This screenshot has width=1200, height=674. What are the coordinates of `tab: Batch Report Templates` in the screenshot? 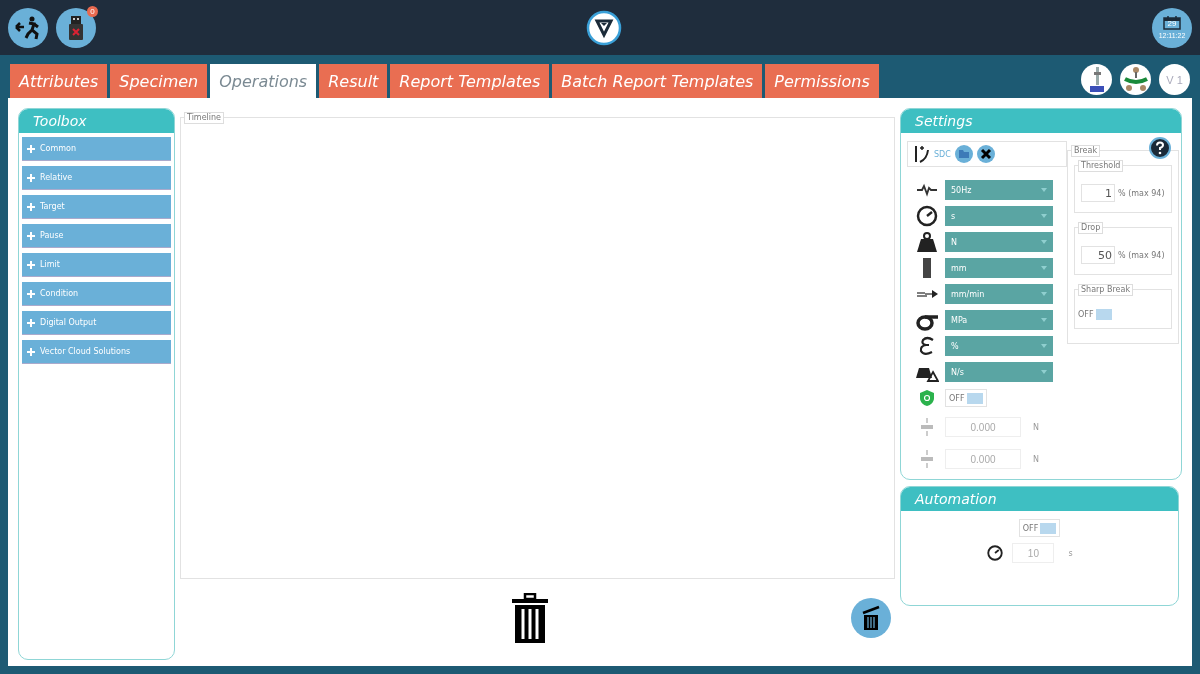 It's located at (657, 81).